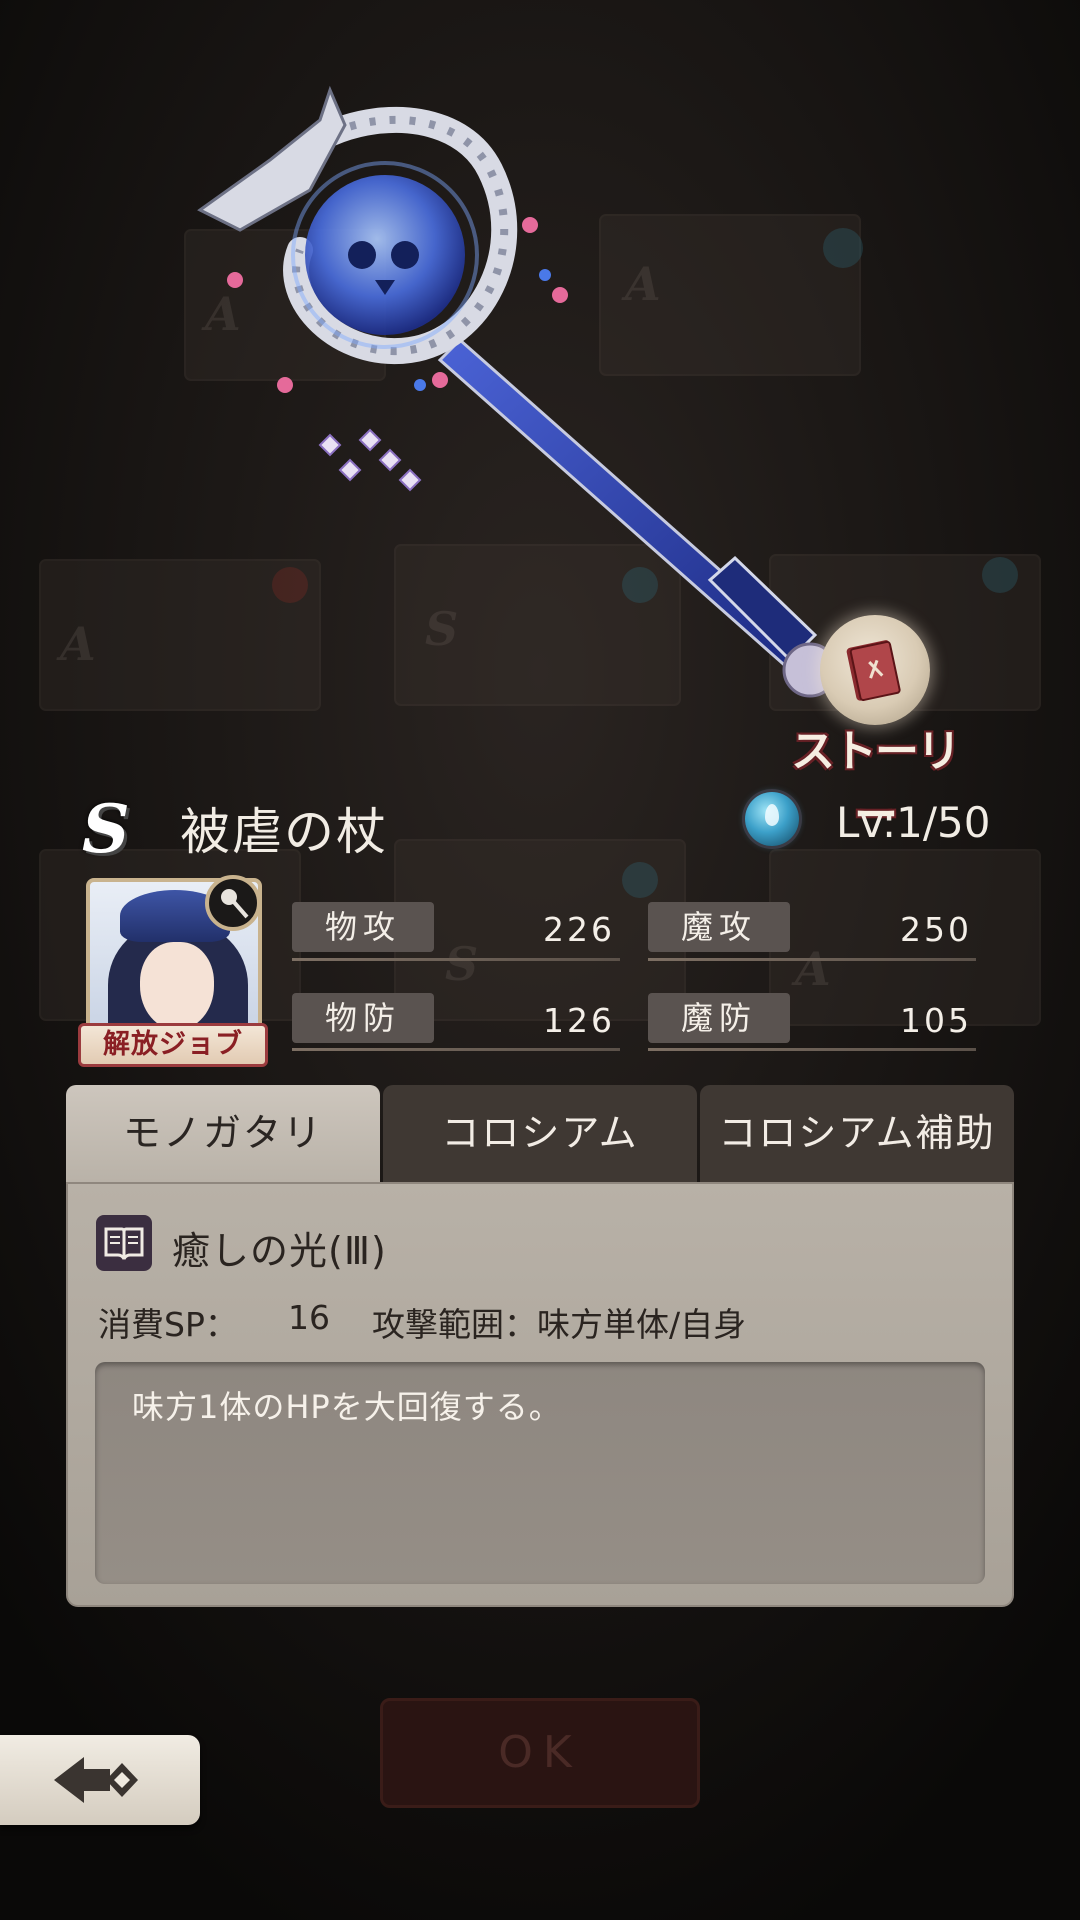 This screenshot has height=1920, width=1080. I want to click on back-button, so click(100, 1780).